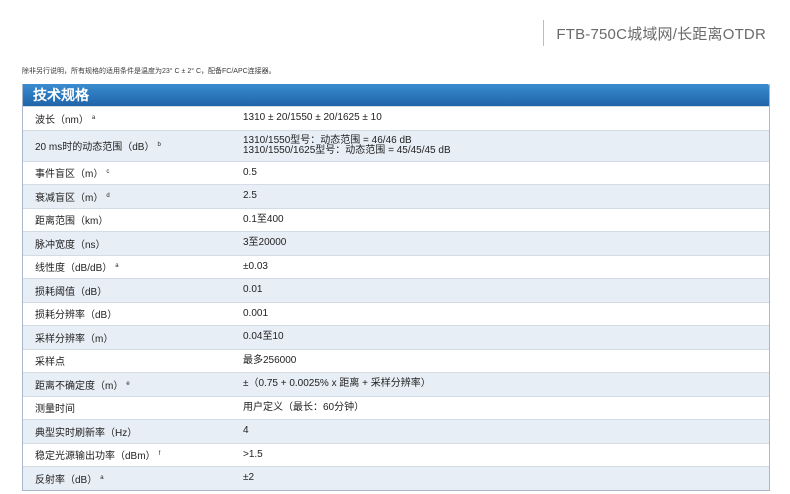 This screenshot has height=494, width=790. What do you see at coordinates (265, 243) in the screenshot?
I see `spec-value-line: 3至20000` at bounding box center [265, 243].